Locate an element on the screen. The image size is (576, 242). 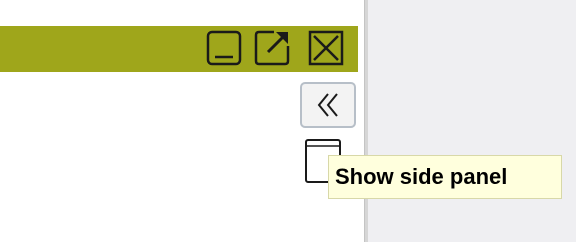
popout-button is located at coordinates (272, 48).